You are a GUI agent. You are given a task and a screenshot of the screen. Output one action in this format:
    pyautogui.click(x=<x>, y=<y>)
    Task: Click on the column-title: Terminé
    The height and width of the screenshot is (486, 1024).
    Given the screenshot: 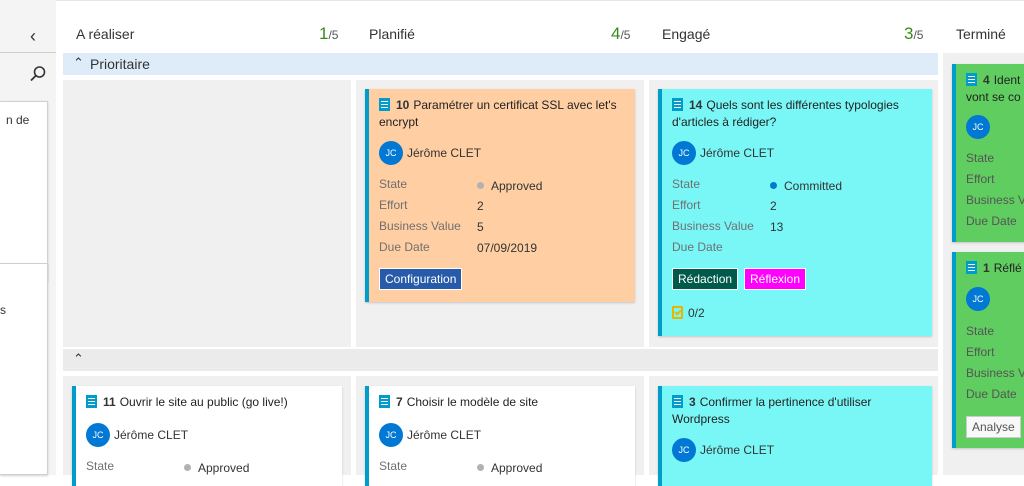 What is the action you would take?
    pyautogui.click(x=981, y=34)
    